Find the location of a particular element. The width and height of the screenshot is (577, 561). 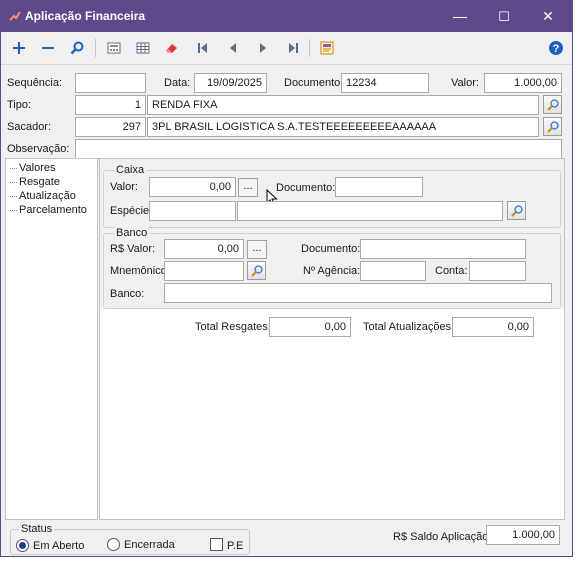

documento-field: 12234 is located at coordinates (385, 83).